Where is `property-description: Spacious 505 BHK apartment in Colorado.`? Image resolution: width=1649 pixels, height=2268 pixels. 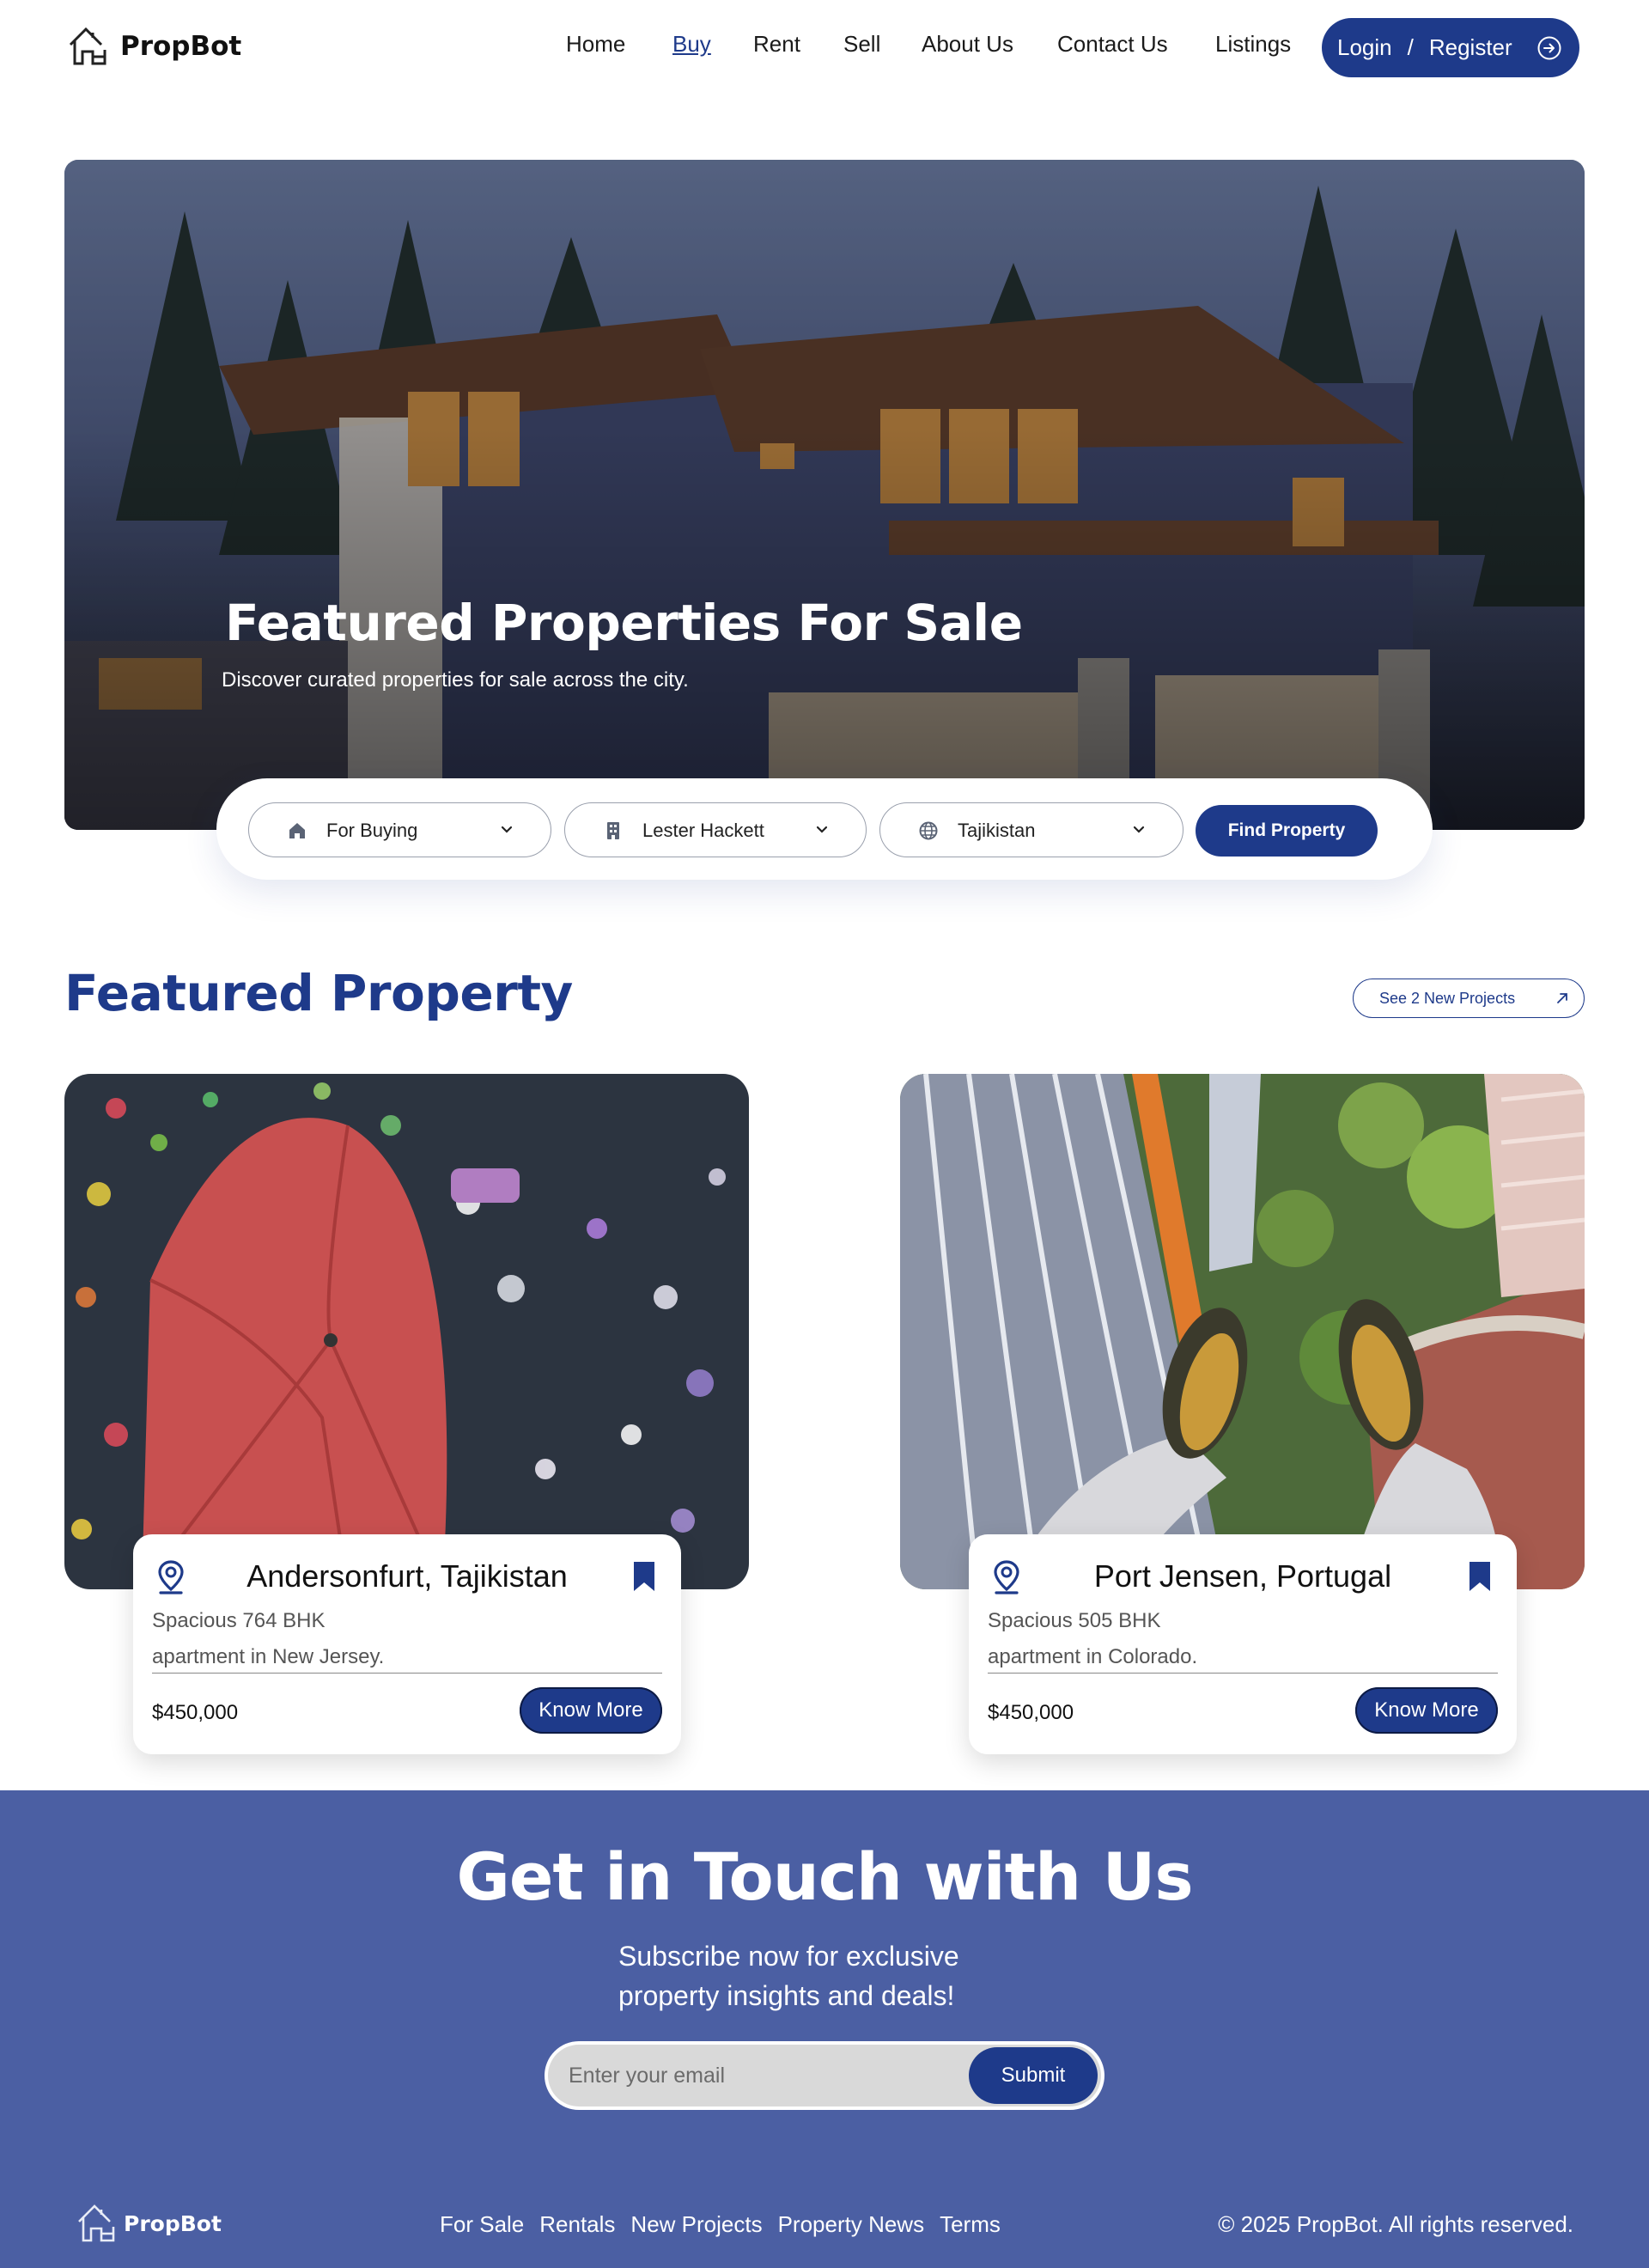
property-description: Spacious 505 BHK apartment in Colorado. is located at coordinates (1229, 1639).